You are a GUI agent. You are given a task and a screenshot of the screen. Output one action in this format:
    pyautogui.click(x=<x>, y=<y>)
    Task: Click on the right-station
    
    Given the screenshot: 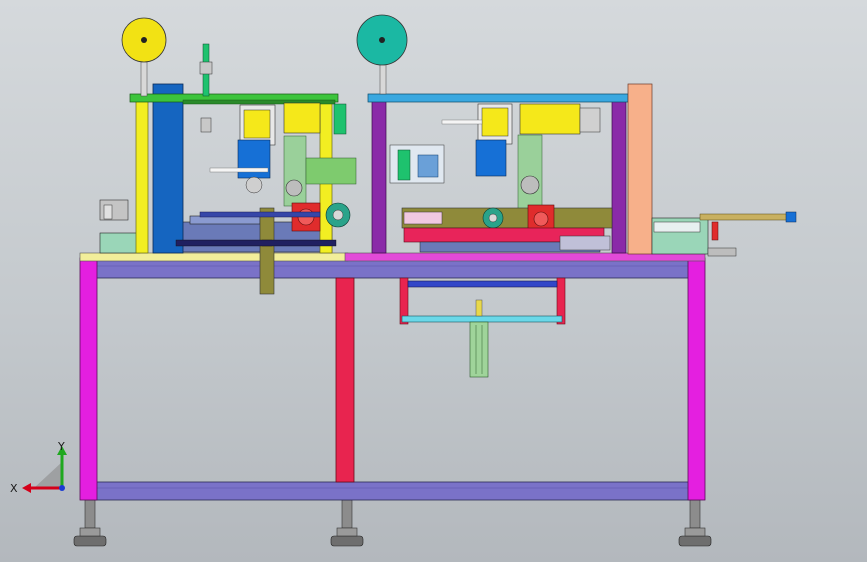 What is the action you would take?
    pyautogui.click(x=504, y=134)
    